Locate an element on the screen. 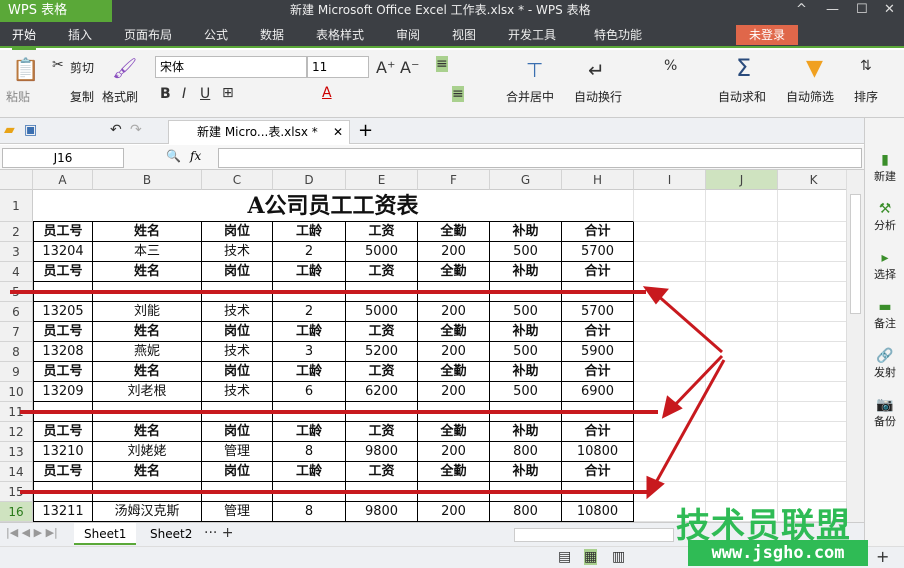  annotation-arrows is located at coordinates (684, 393).